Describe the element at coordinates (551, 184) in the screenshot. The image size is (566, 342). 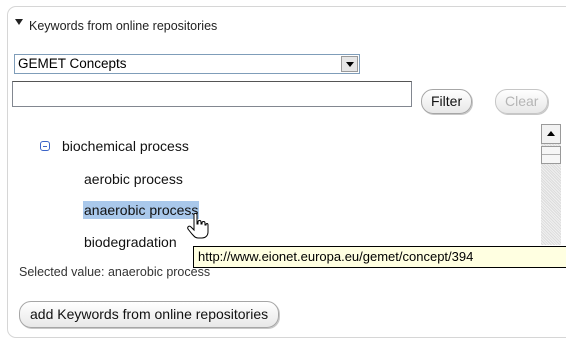
I see `tree-scrollbar` at that location.